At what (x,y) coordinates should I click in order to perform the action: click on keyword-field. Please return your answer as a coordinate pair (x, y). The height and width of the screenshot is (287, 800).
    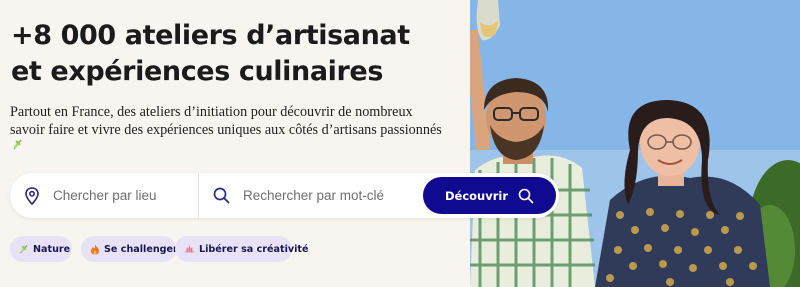
    Looking at the image, I should click on (311, 195).